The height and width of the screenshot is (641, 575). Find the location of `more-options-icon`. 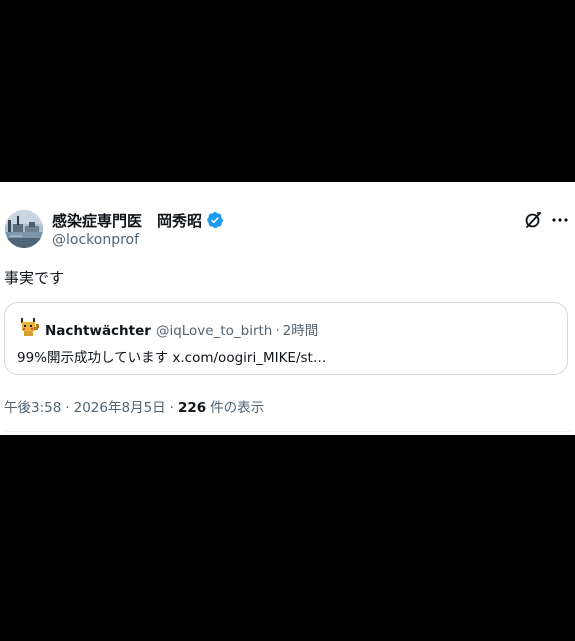

more-options-icon is located at coordinates (560, 220).